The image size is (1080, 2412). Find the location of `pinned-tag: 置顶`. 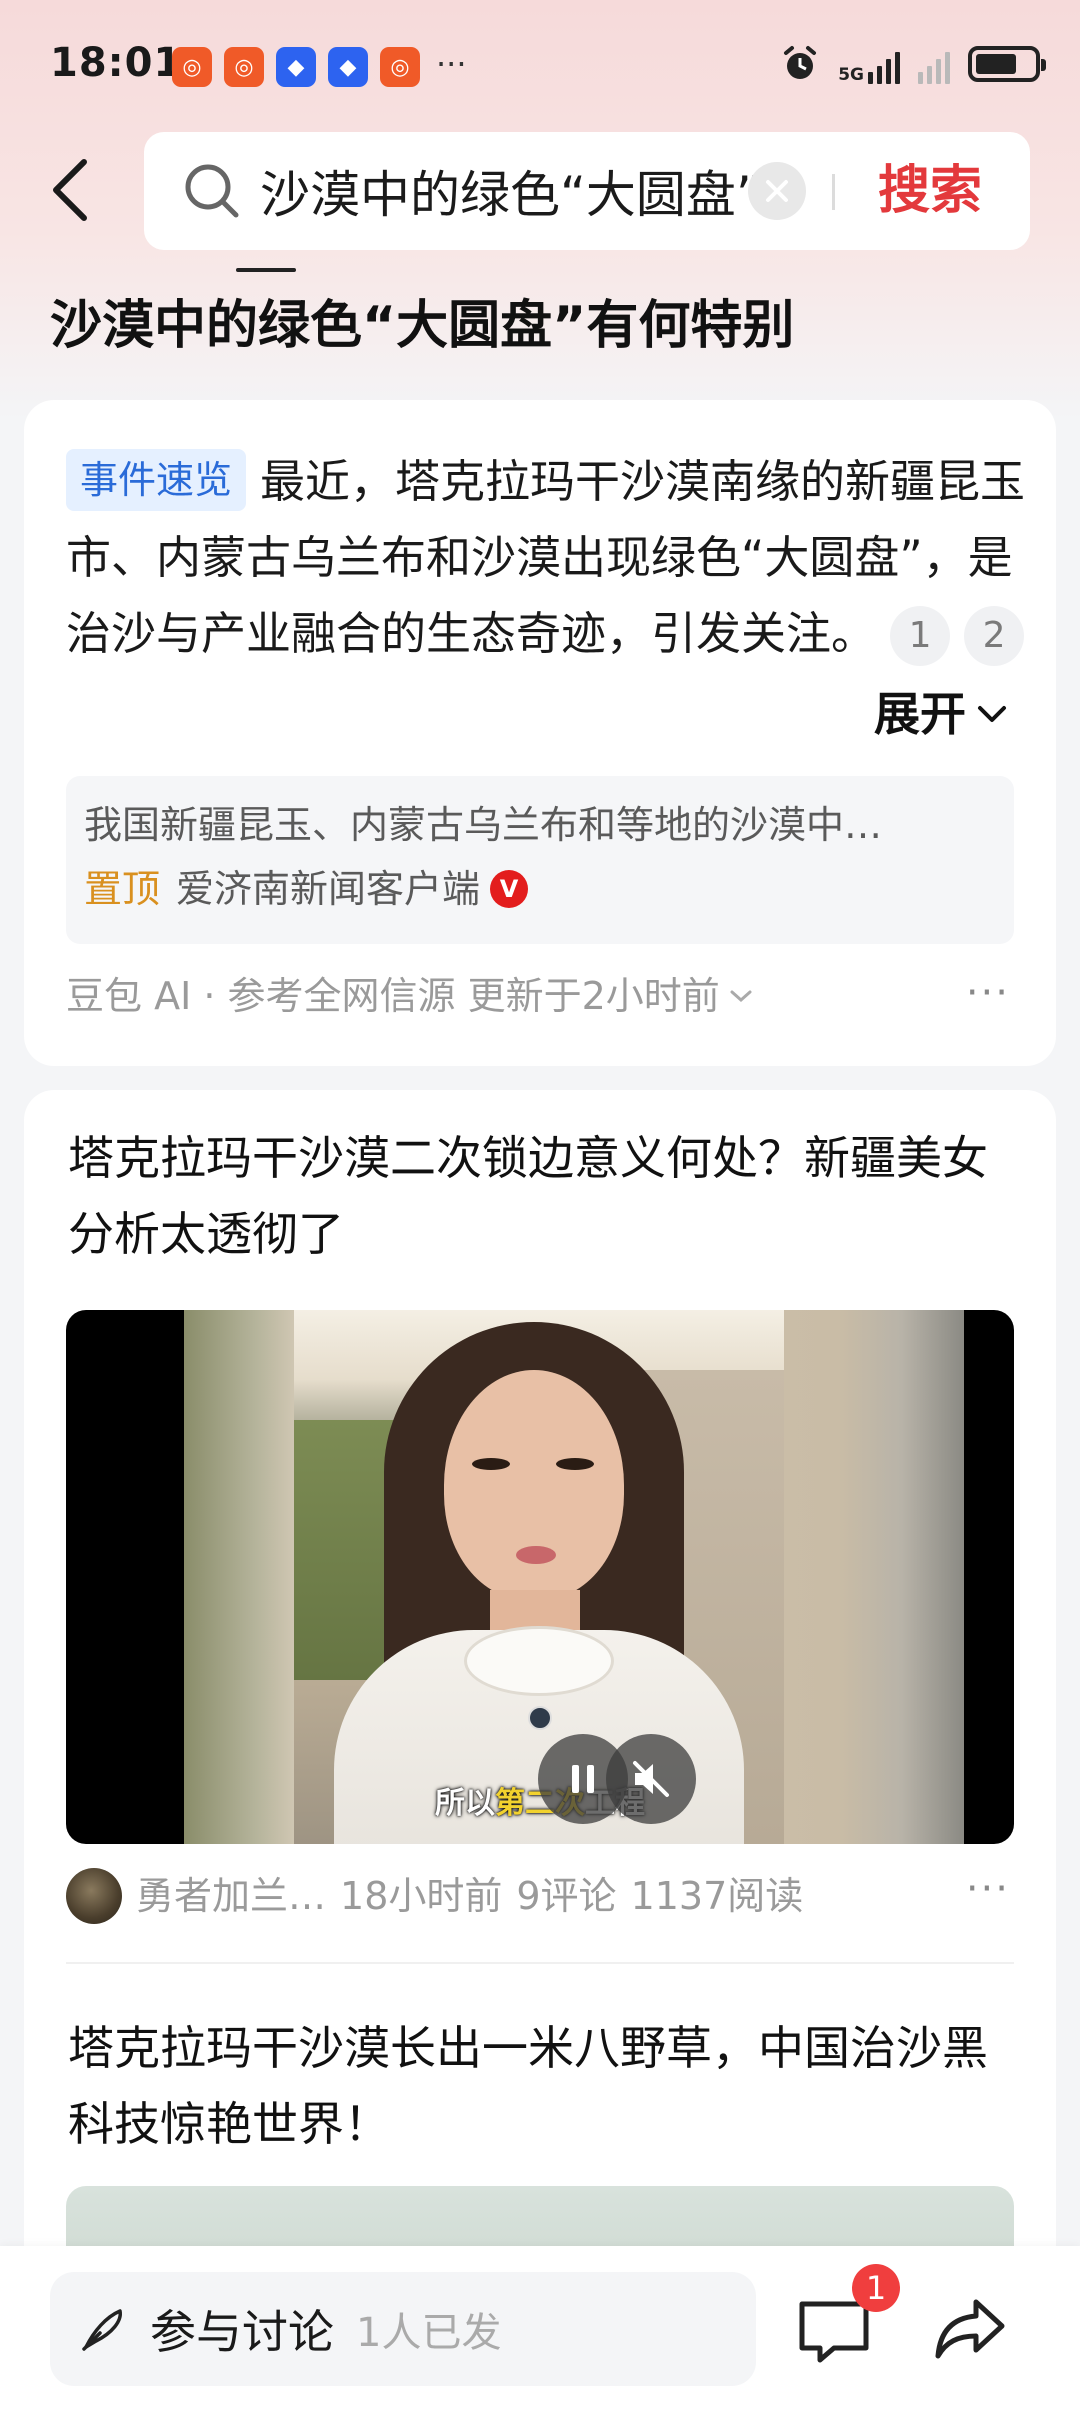

pinned-tag: 置顶 is located at coordinates (122, 889).